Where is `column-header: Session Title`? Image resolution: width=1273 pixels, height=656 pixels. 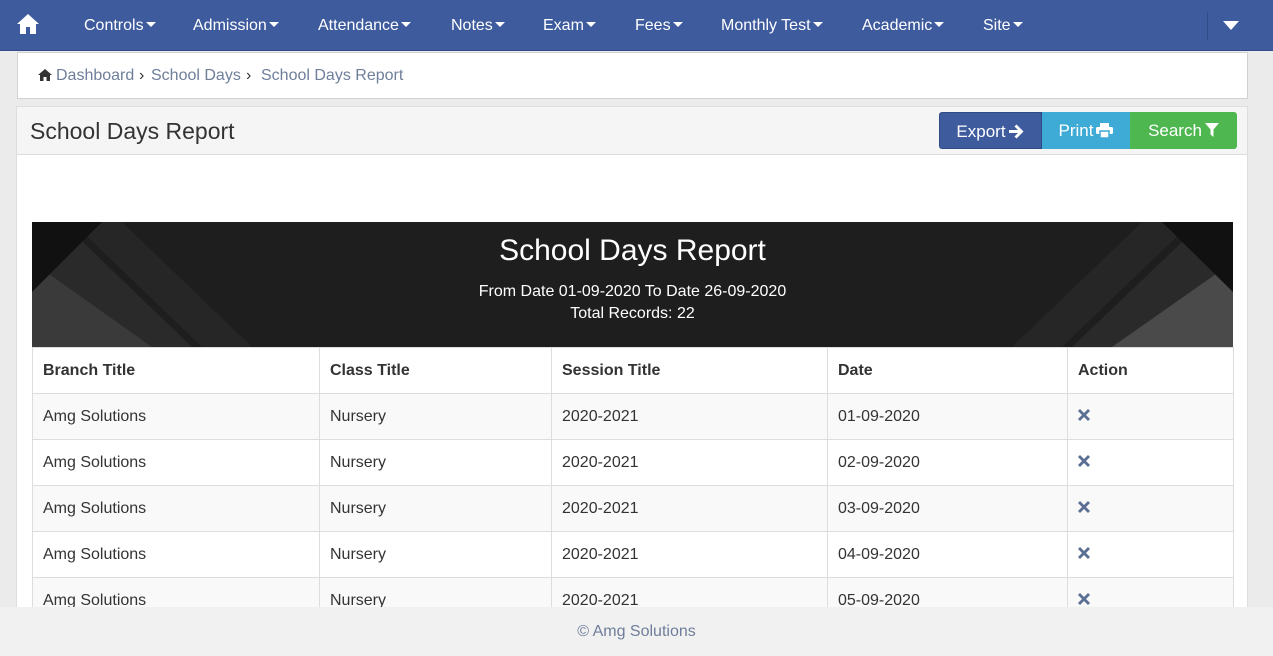 column-header: Session Title is located at coordinates (689, 370).